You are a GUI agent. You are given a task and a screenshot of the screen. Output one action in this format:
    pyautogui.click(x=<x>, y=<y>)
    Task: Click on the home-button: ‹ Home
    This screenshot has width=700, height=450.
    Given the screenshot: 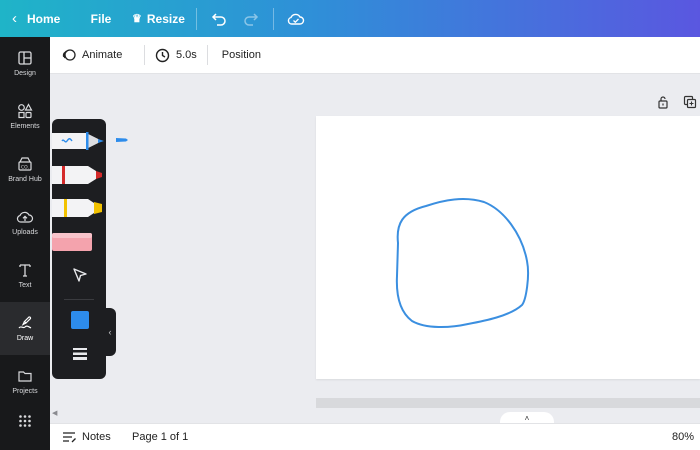 What is the action you would take?
    pyautogui.click(x=39, y=18)
    